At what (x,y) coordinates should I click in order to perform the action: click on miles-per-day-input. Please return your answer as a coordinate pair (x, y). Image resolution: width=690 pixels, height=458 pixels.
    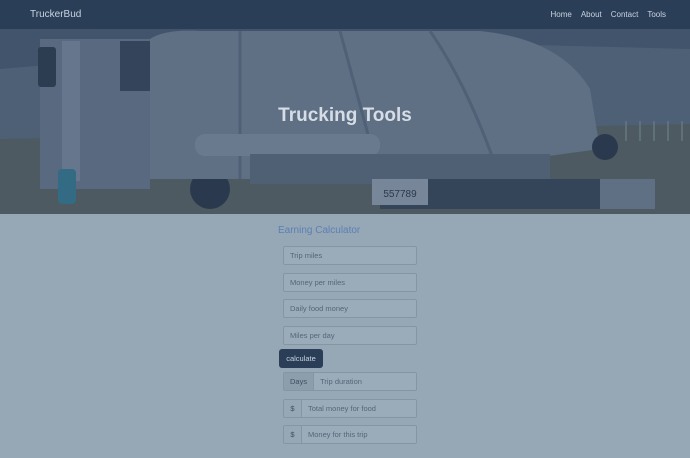
    Looking at the image, I should click on (350, 335).